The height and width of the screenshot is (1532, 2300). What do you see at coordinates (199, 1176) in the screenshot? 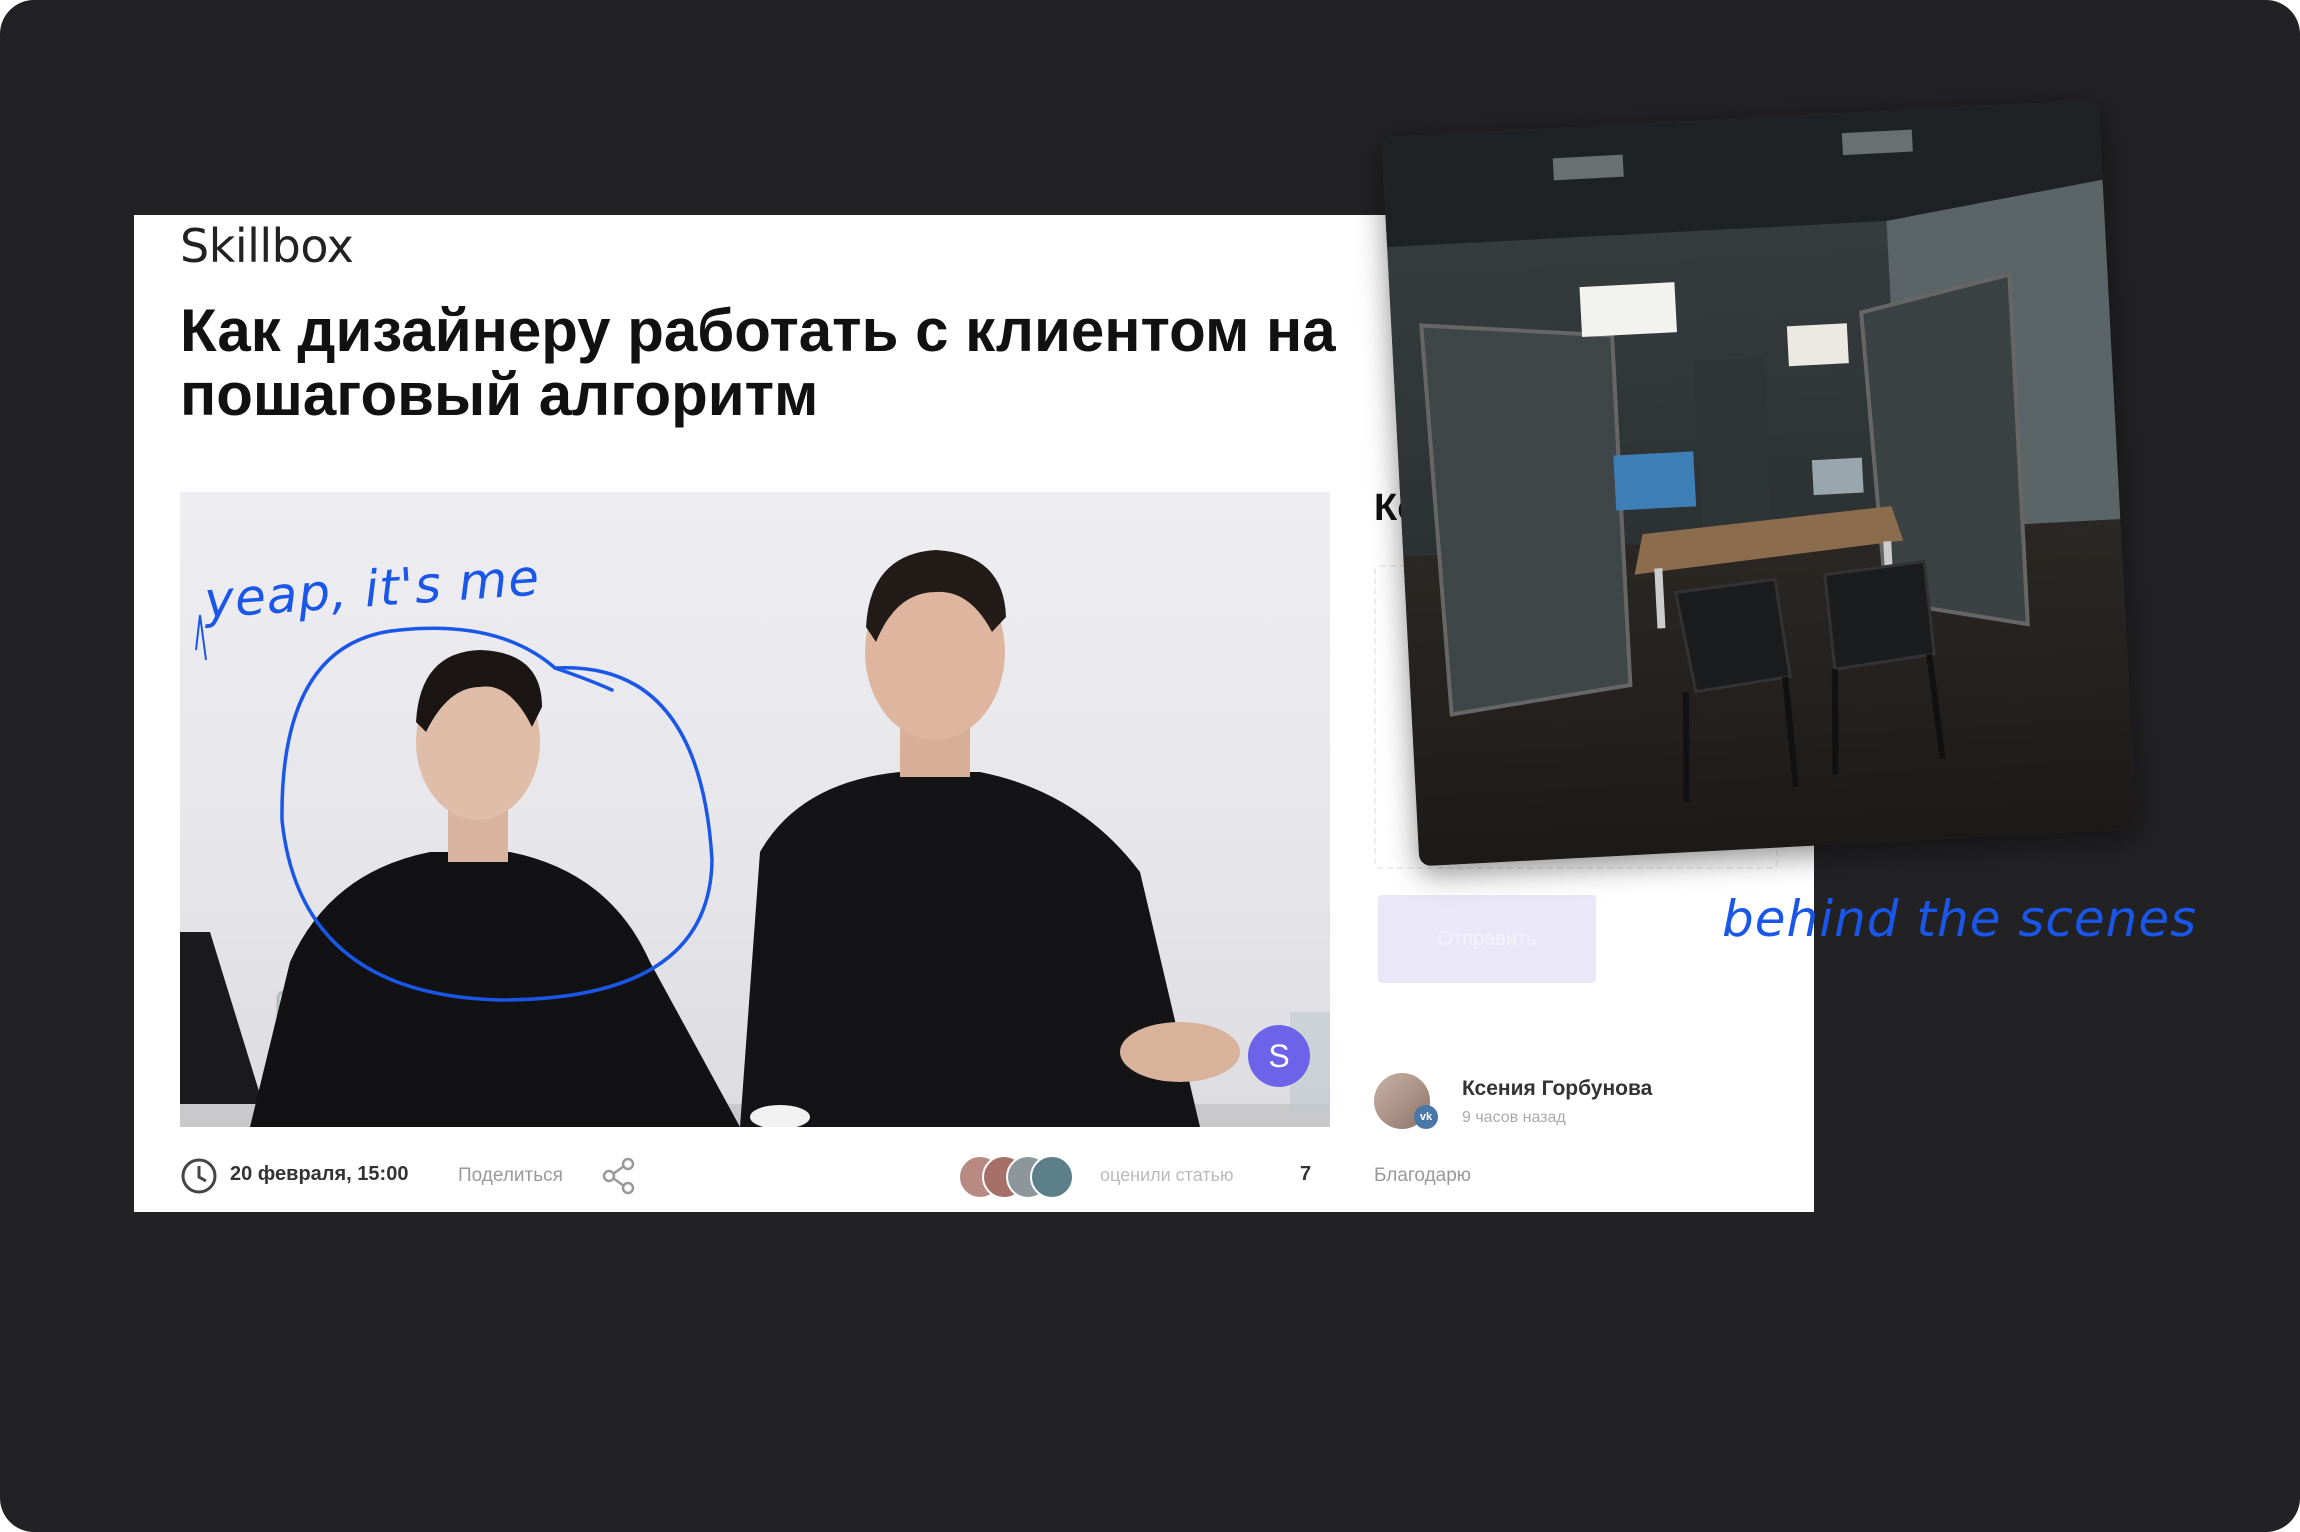
I see `clock-icon` at bounding box center [199, 1176].